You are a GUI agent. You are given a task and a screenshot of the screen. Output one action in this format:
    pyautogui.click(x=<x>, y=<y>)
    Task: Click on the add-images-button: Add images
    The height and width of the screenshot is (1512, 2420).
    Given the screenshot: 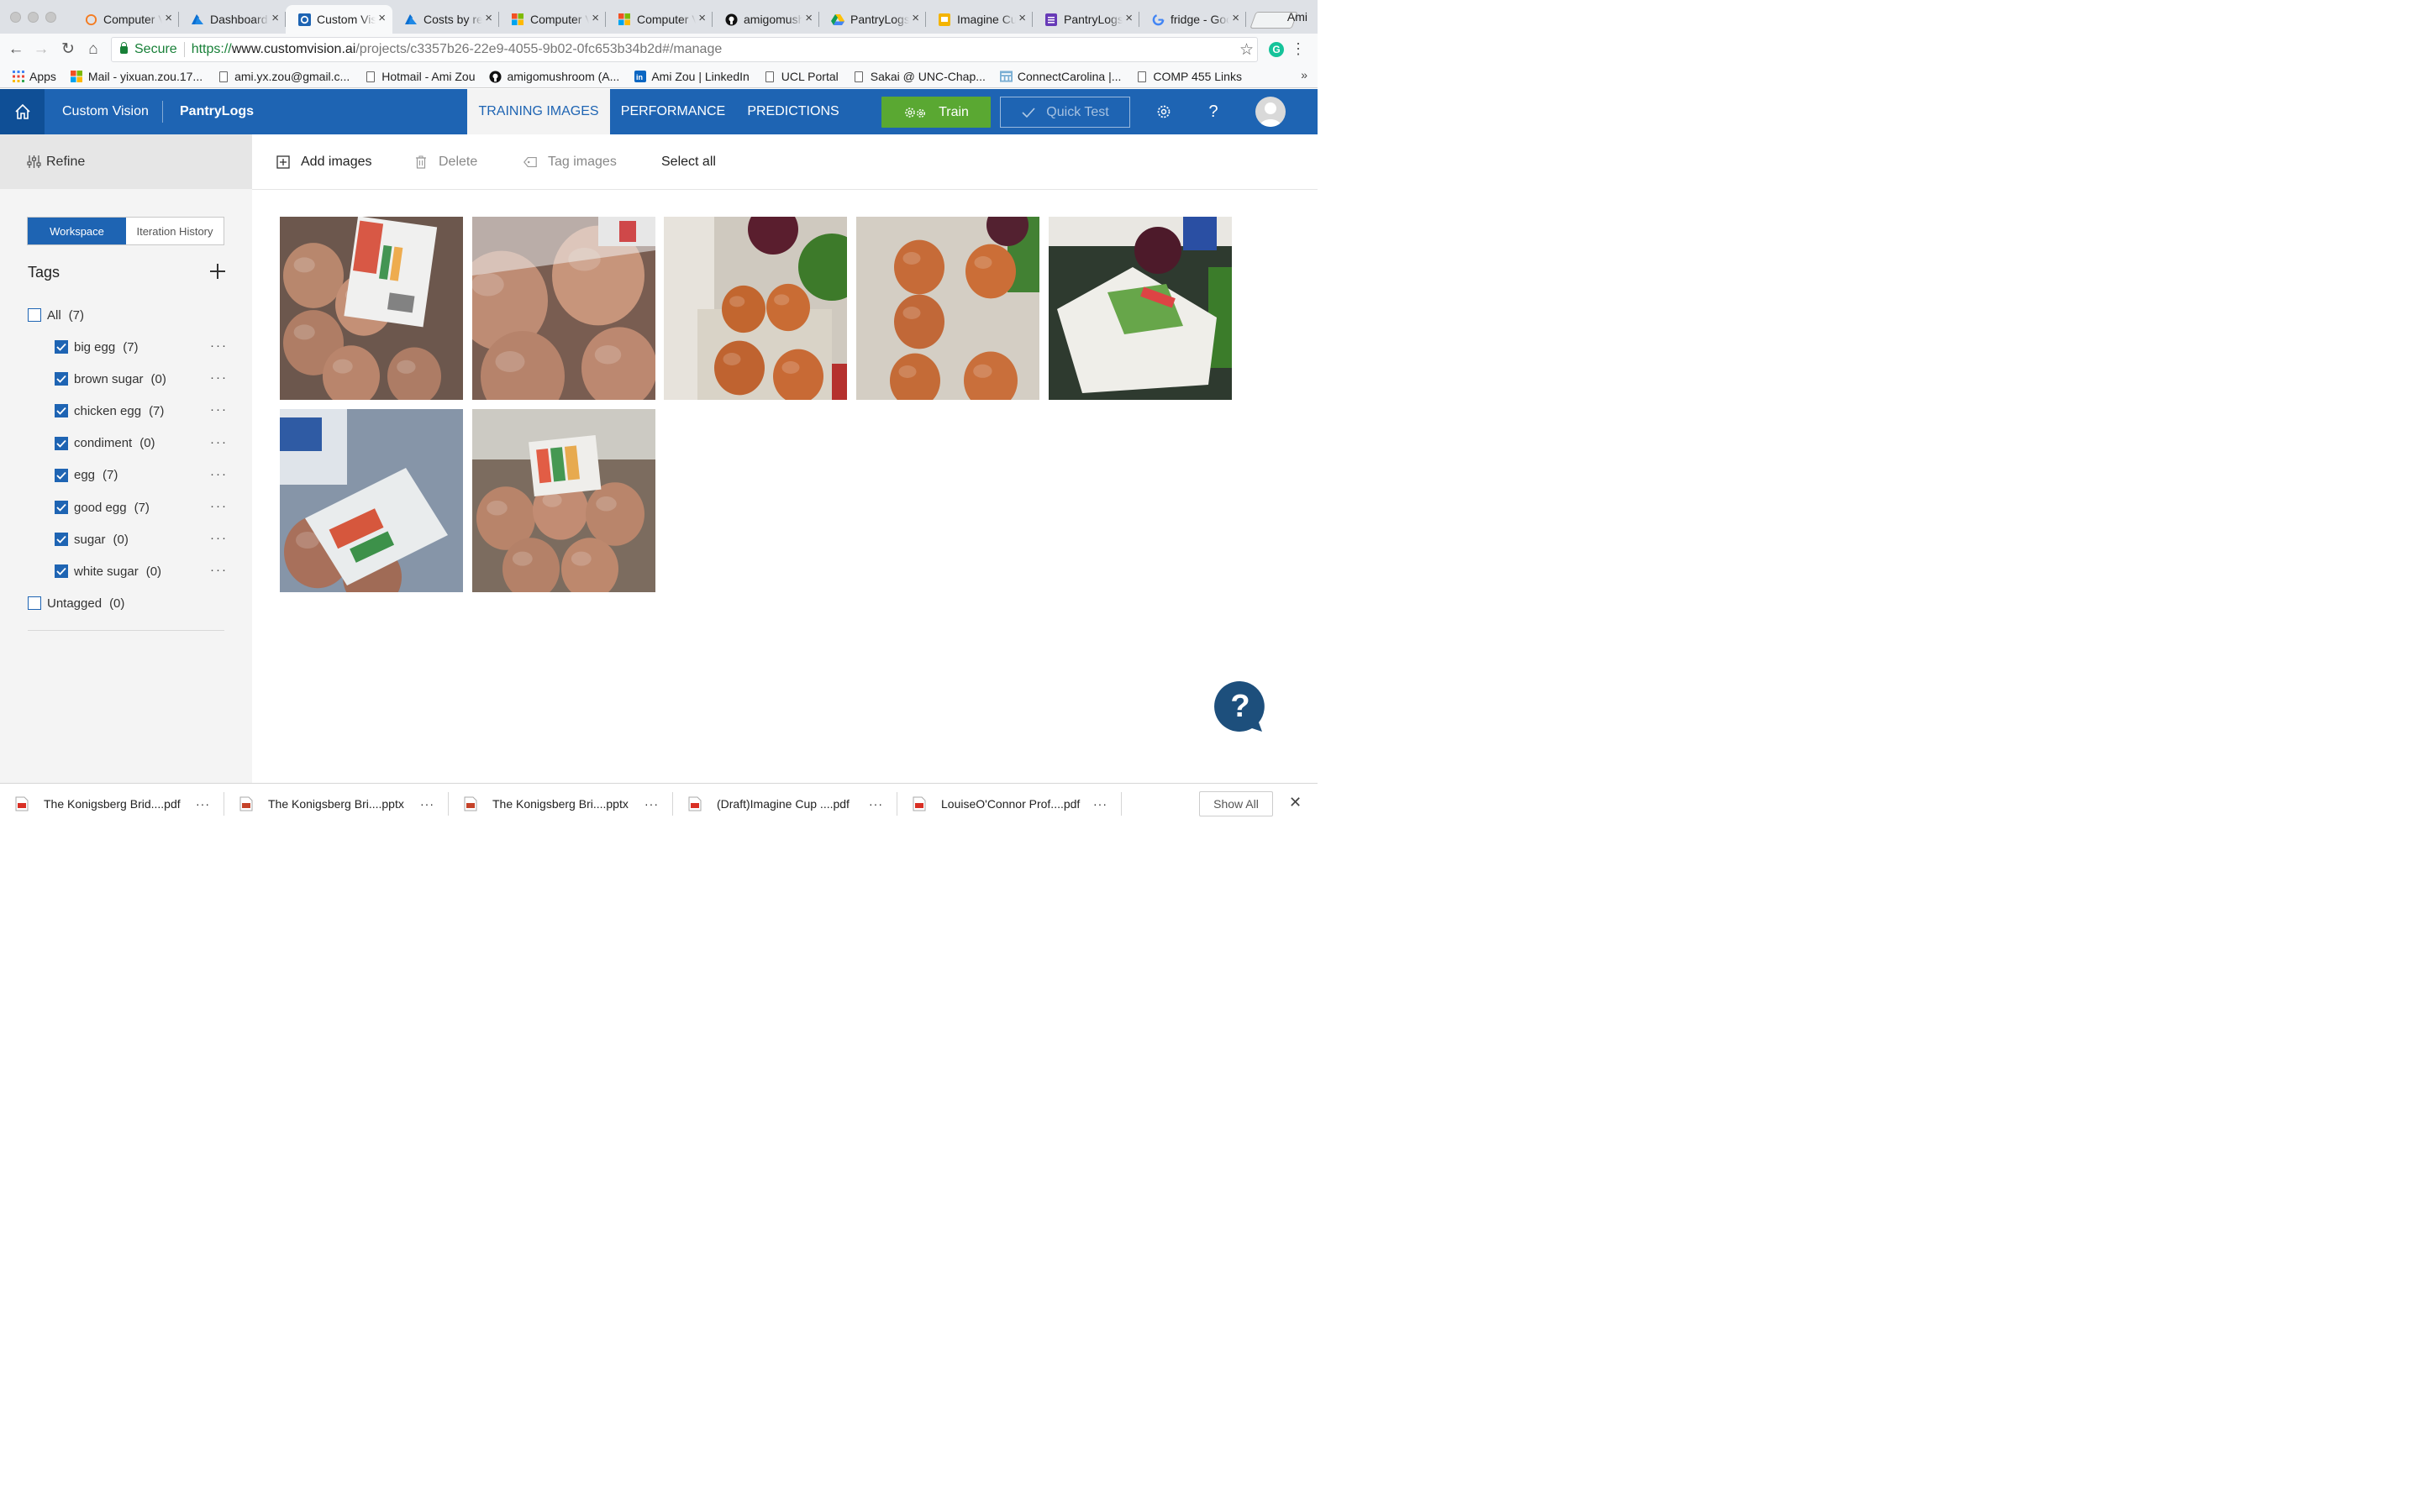 What is the action you would take?
    pyautogui.click(x=324, y=162)
    